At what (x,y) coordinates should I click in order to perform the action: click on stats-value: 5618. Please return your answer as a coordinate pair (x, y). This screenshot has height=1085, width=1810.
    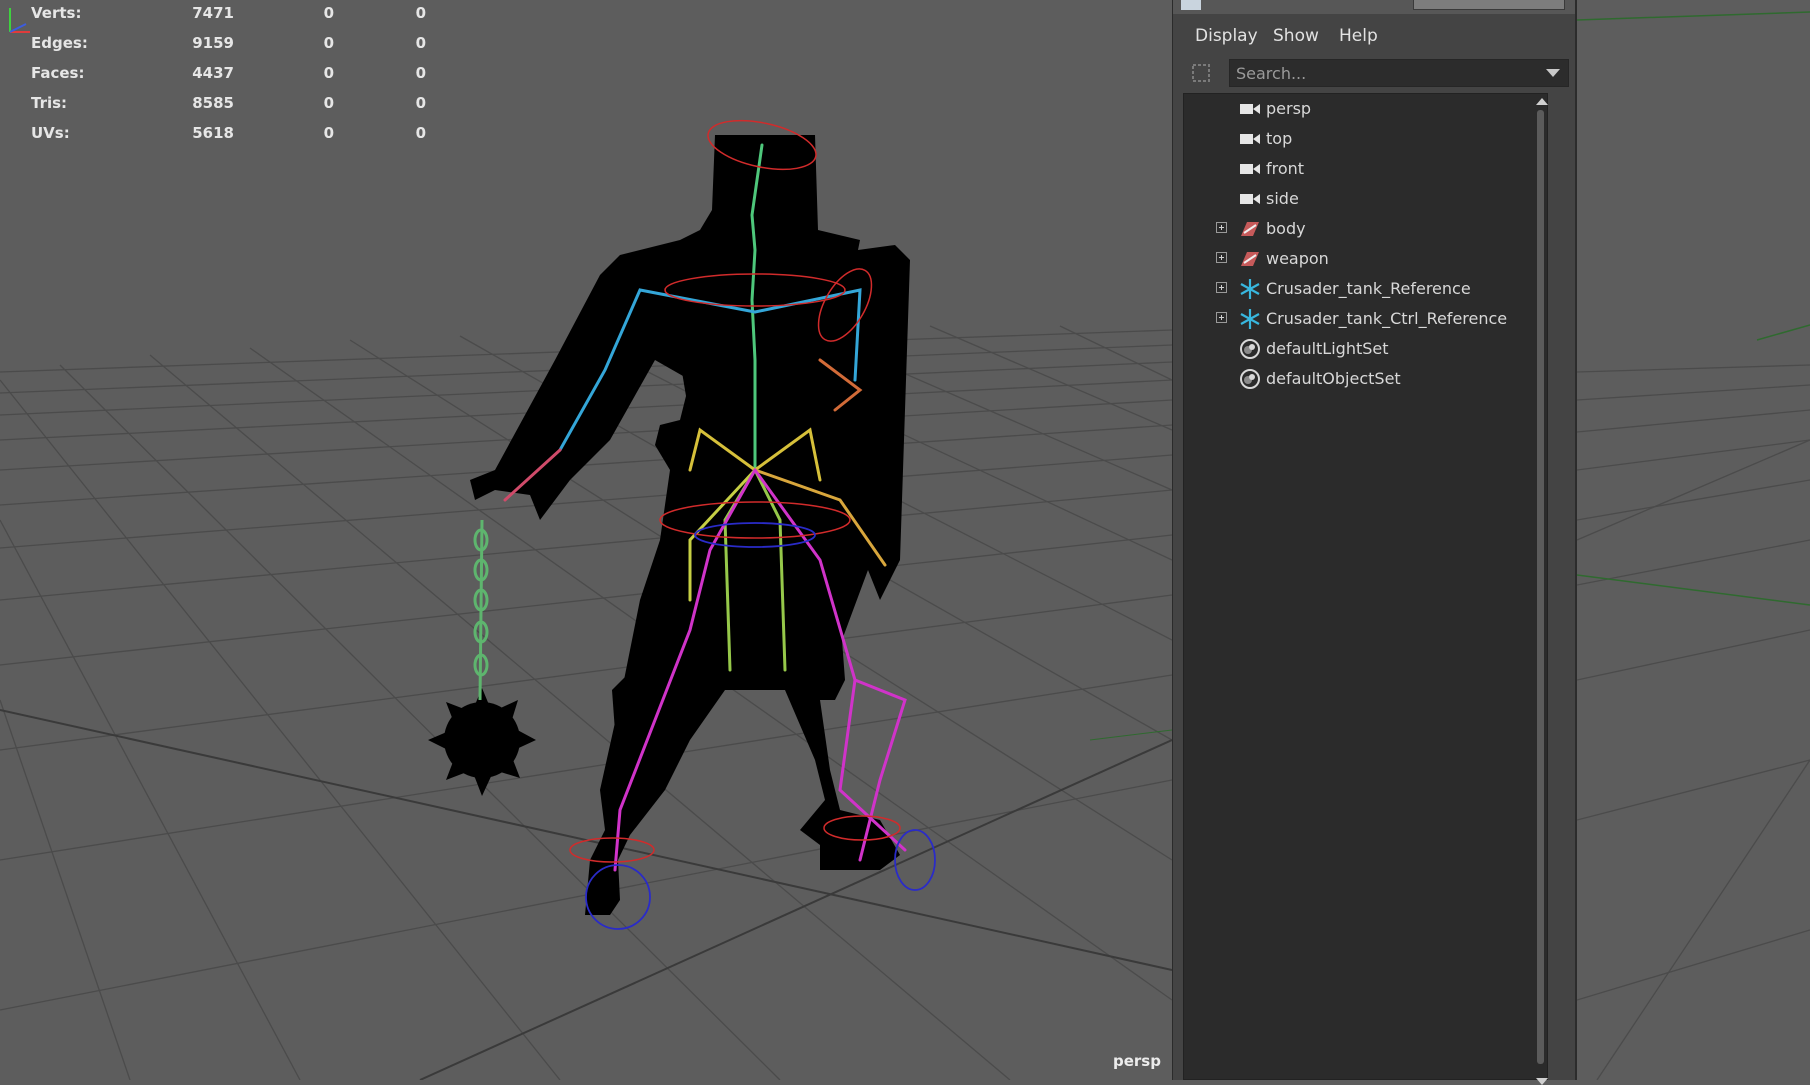
    Looking at the image, I should click on (213, 133).